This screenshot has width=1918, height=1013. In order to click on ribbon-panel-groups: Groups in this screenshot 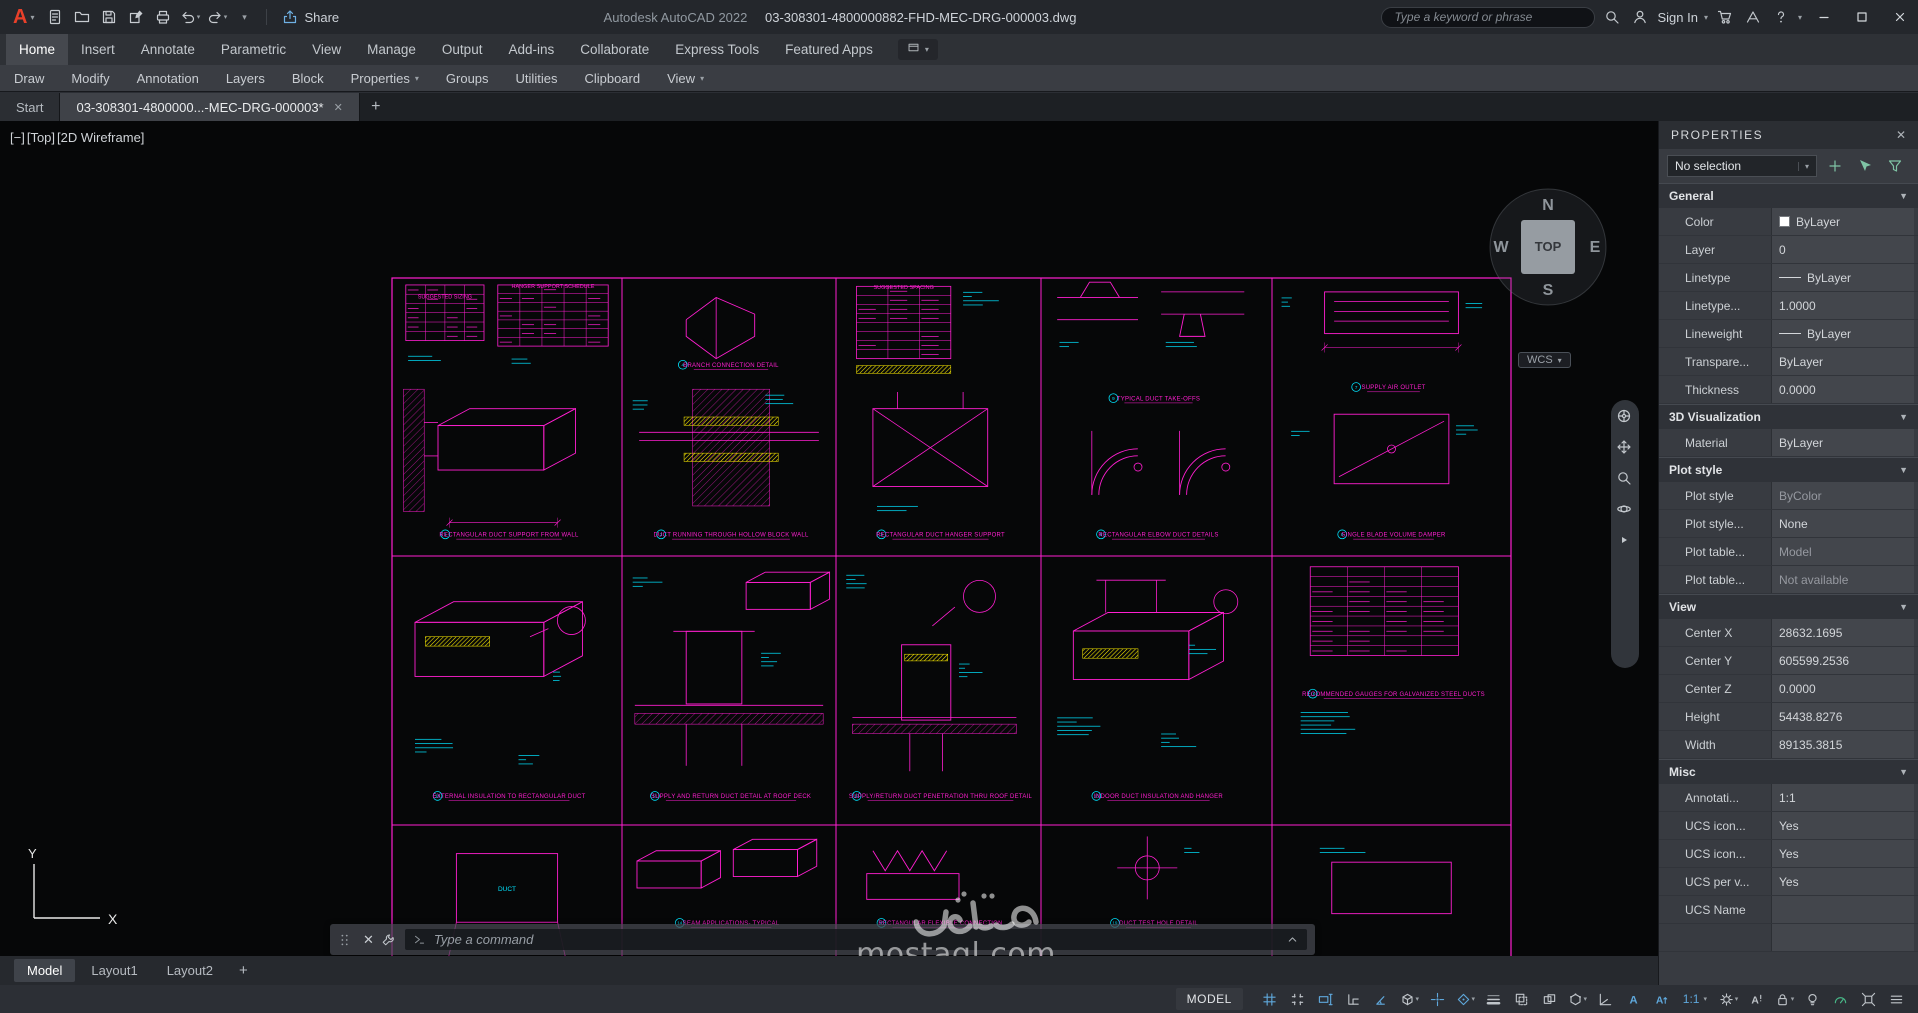, I will do `click(467, 78)`.